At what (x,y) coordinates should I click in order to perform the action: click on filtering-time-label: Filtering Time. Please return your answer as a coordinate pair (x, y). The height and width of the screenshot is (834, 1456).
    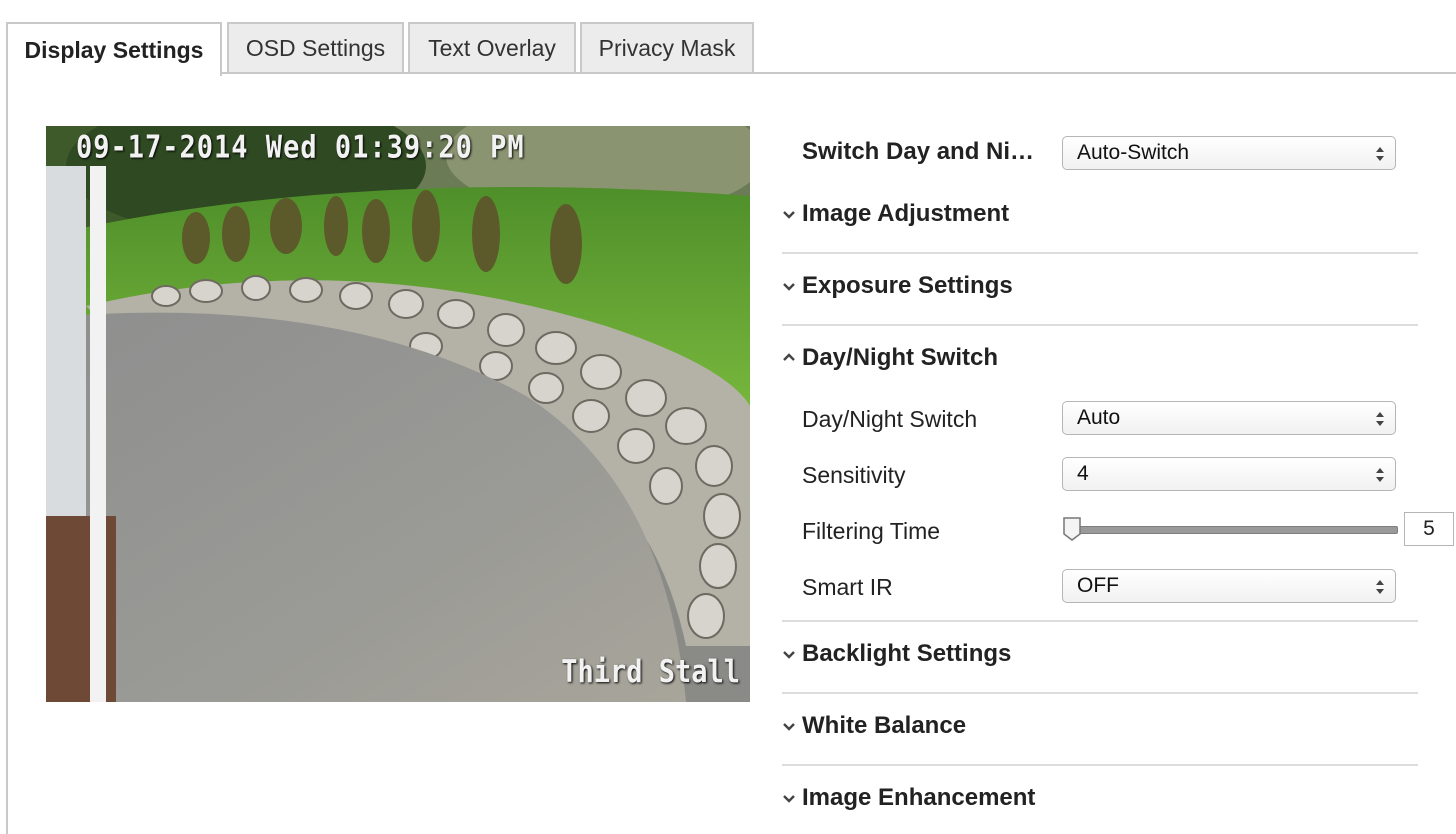
    Looking at the image, I should click on (871, 531).